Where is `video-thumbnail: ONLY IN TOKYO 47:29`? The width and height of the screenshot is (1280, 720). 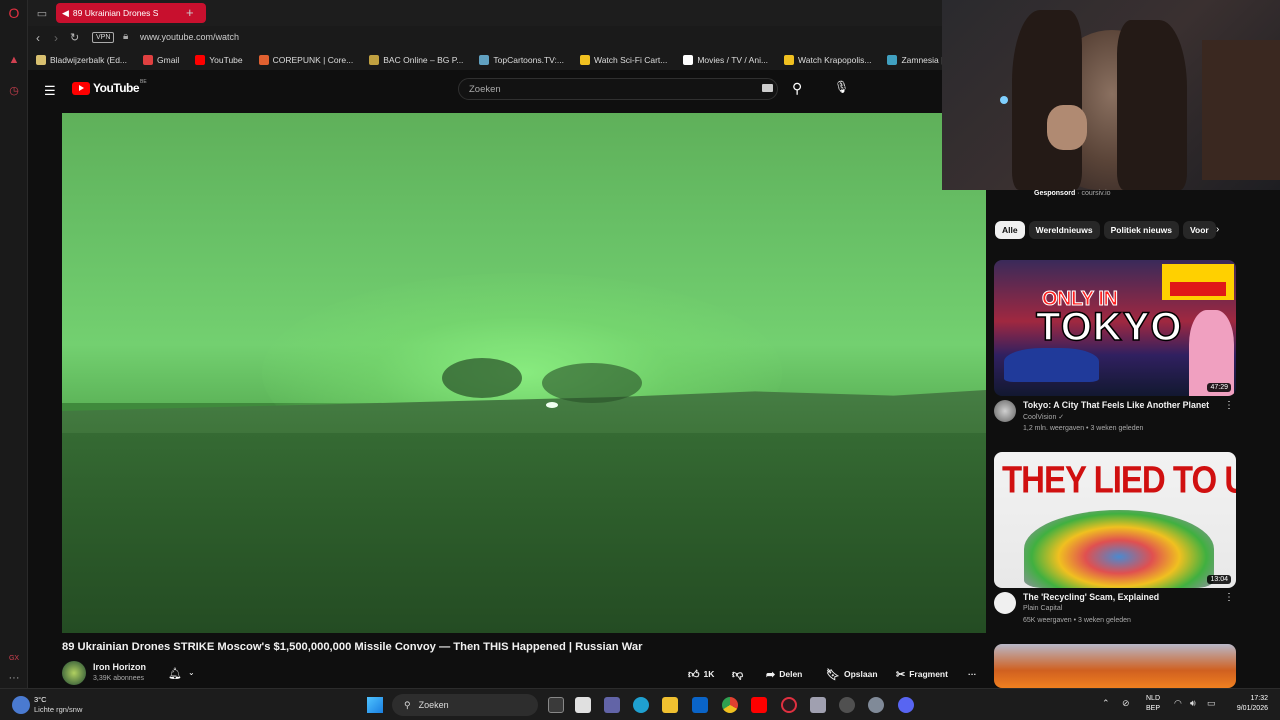 video-thumbnail: ONLY IN TOKYO 47:29 is located at coordinates (1115, 328).